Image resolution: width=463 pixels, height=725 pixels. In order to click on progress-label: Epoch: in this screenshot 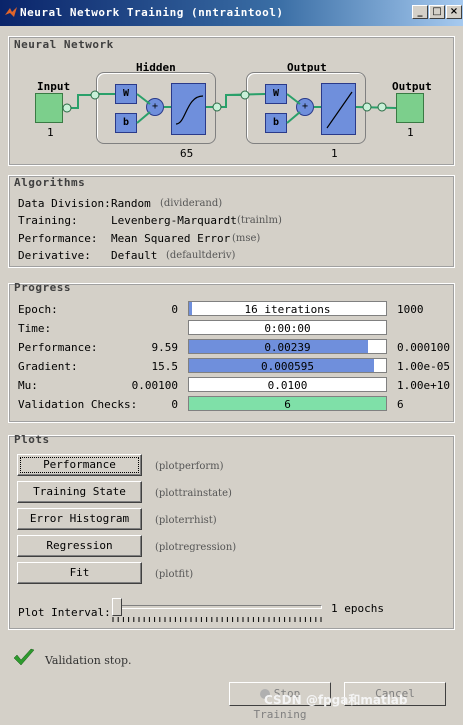, I will do `click(38, 309)`.